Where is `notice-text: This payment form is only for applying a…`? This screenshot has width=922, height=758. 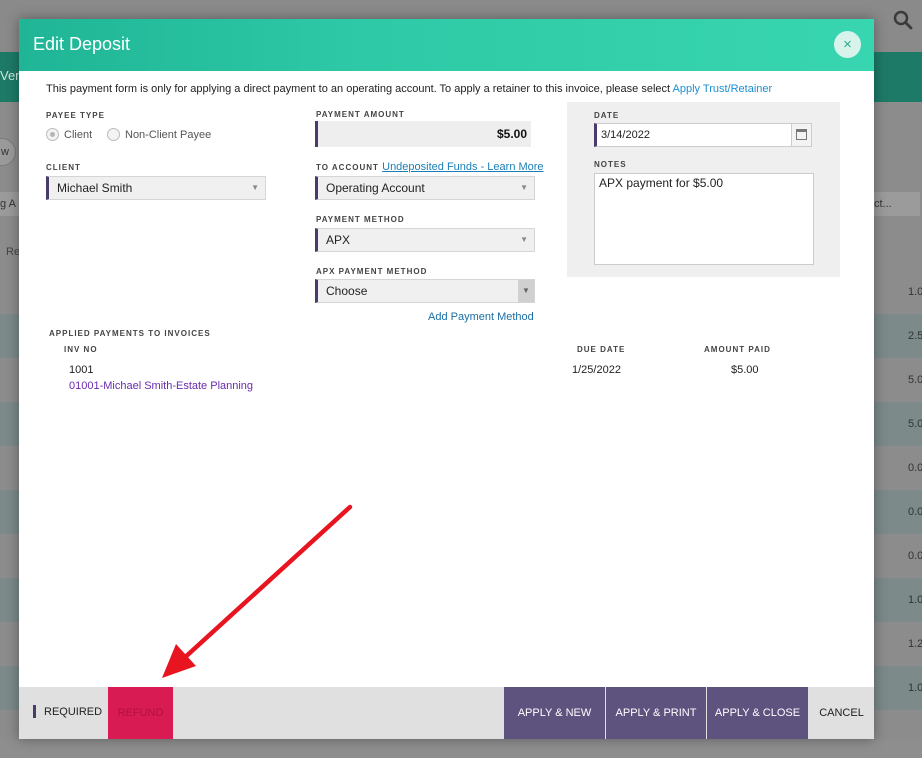 notice-text: This payment form is only for applying a… is located at coordinates (409, 89).